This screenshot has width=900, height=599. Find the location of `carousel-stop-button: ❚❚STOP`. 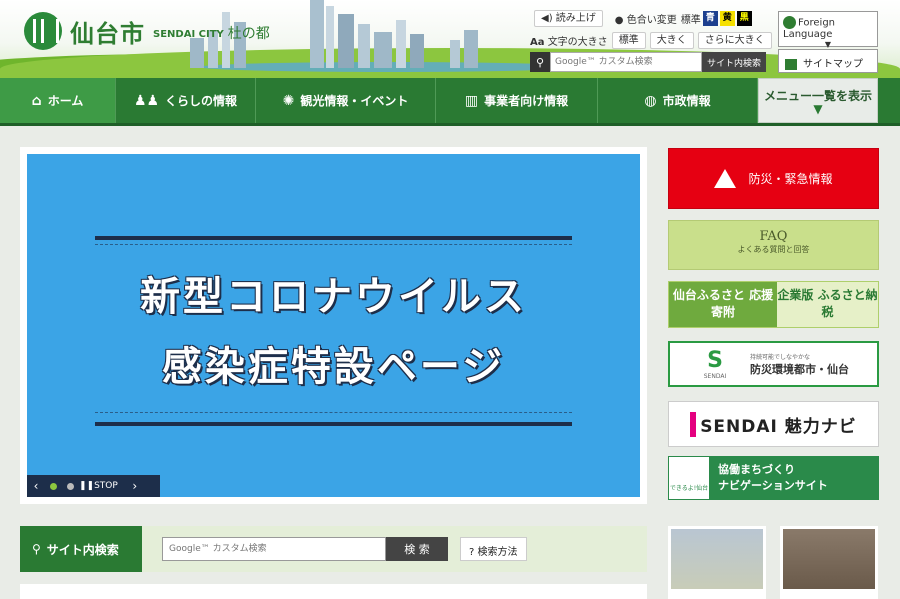

carousel-stop-button: ❚❚STOP is located at coordinates (98, 486).